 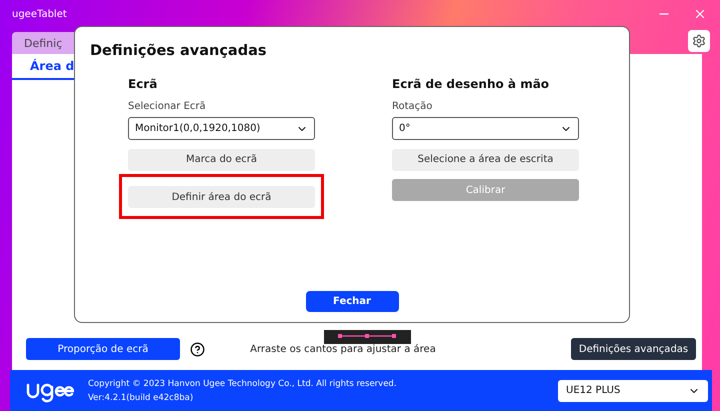 I want to click on select-field: Monitor1(0,0,1920,1080), so click(x=221, y=128).